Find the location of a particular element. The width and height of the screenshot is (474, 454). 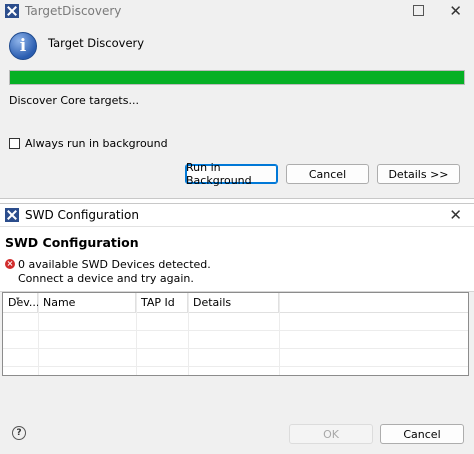

error-icon: × is located at coordinates (10, 264).